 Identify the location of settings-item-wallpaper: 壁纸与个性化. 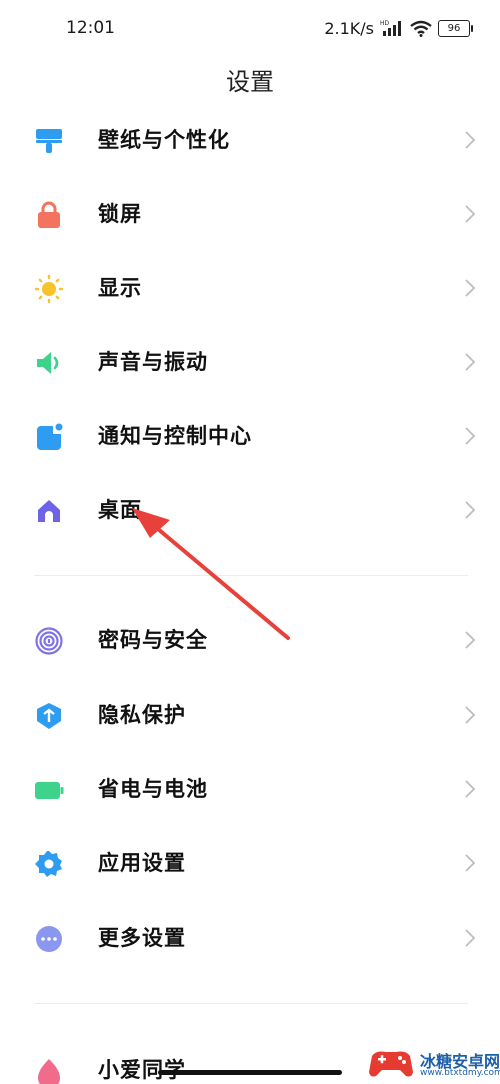
(250, 140).